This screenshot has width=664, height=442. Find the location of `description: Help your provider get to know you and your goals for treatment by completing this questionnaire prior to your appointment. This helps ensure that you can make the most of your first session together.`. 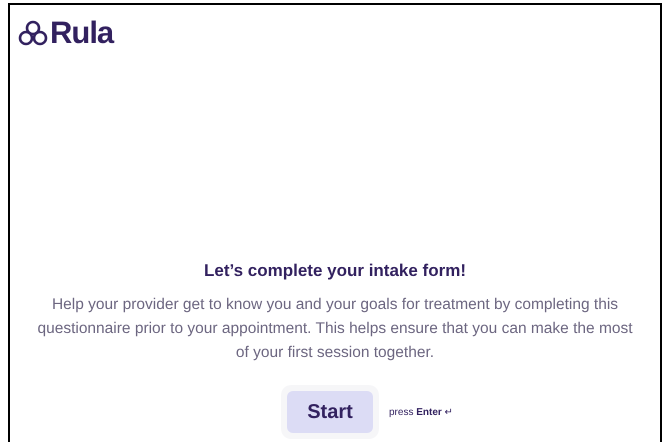

description: Help your provider get to know you and your goals for treatment by completing this questionnaire prior to your appointment. This helps ensure that you can make the most of your first session together. is located at coordinates (335, 329).